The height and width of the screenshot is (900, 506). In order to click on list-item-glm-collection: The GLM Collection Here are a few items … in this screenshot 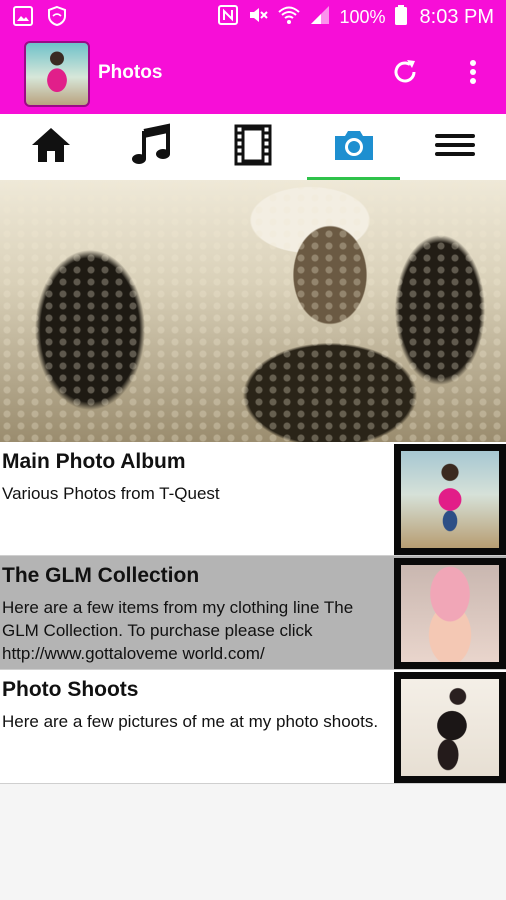, I will do `click(253, 613)`.